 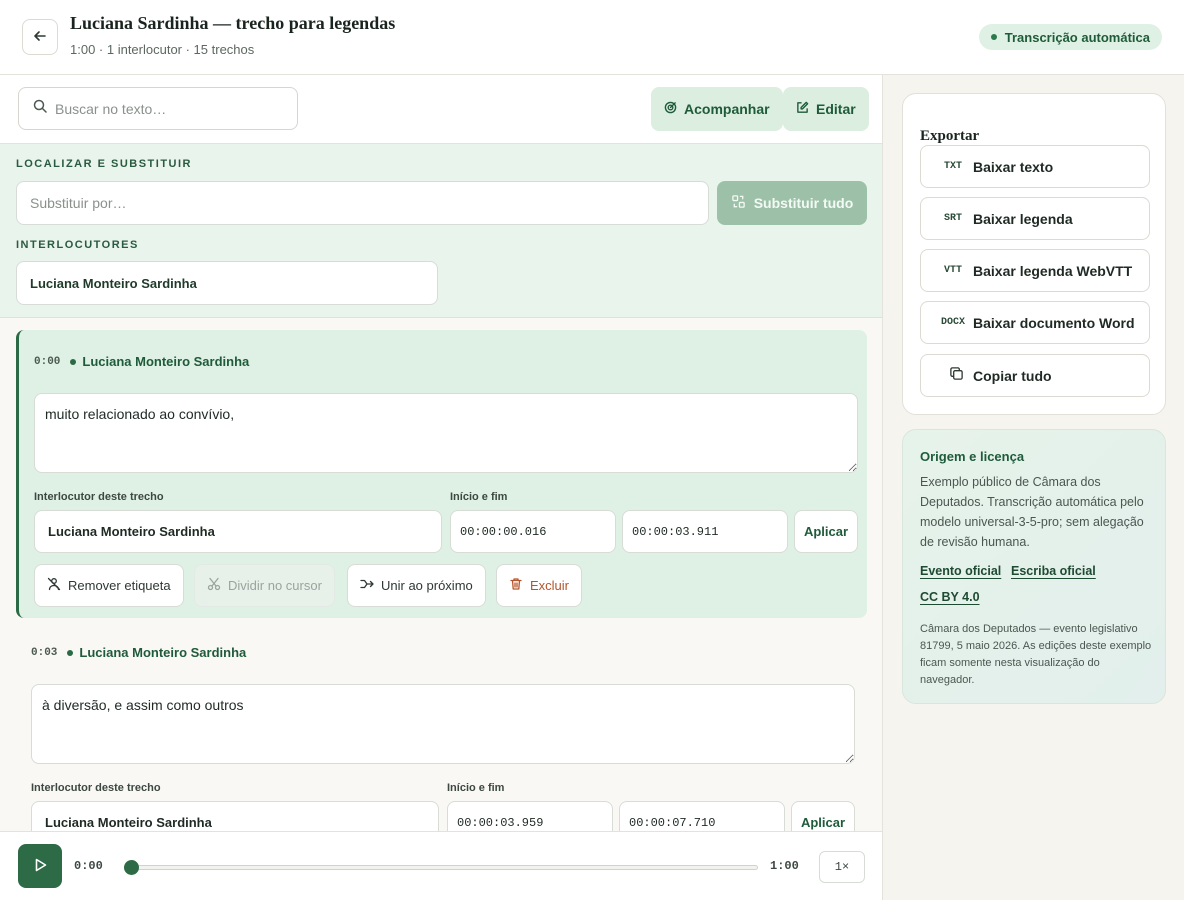 What do you see at coordinates (952, 270) in the screenshot?
I see `vtt-format-code: VTT` at bounding box center [952, 270].